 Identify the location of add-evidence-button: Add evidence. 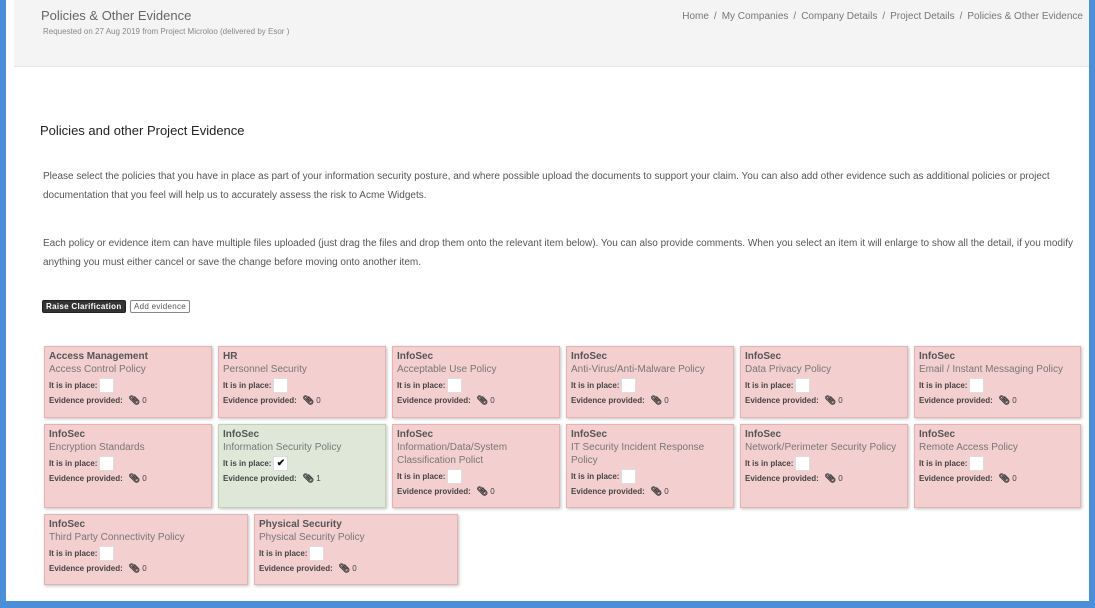
(160, 306).